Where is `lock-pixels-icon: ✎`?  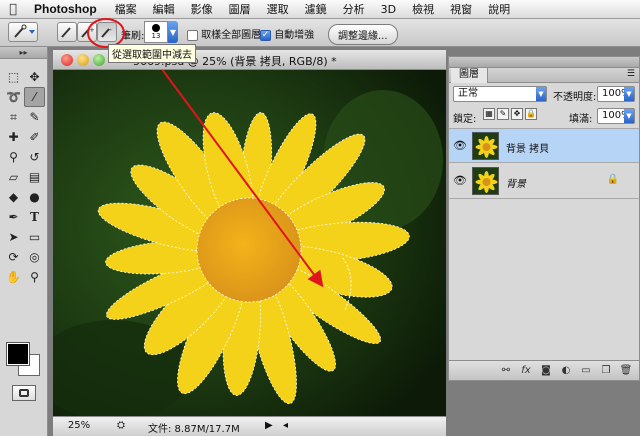
lock-pixels-icon: ✎ is located at coordinates (503, 114).